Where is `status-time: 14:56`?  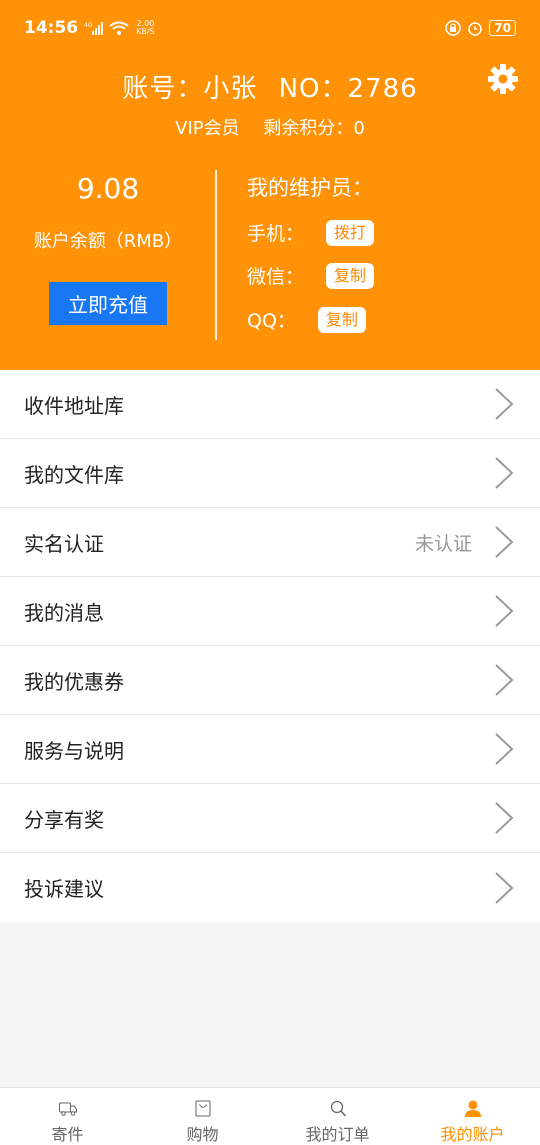 status-time: 14:56 is located at coordinates (51, 28).